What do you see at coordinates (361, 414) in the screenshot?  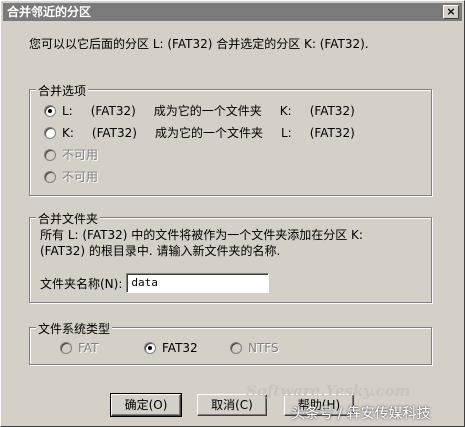 I see `watermark-credit: 头条号 / 犇安传媒科技` at bounding box center [361, 414].